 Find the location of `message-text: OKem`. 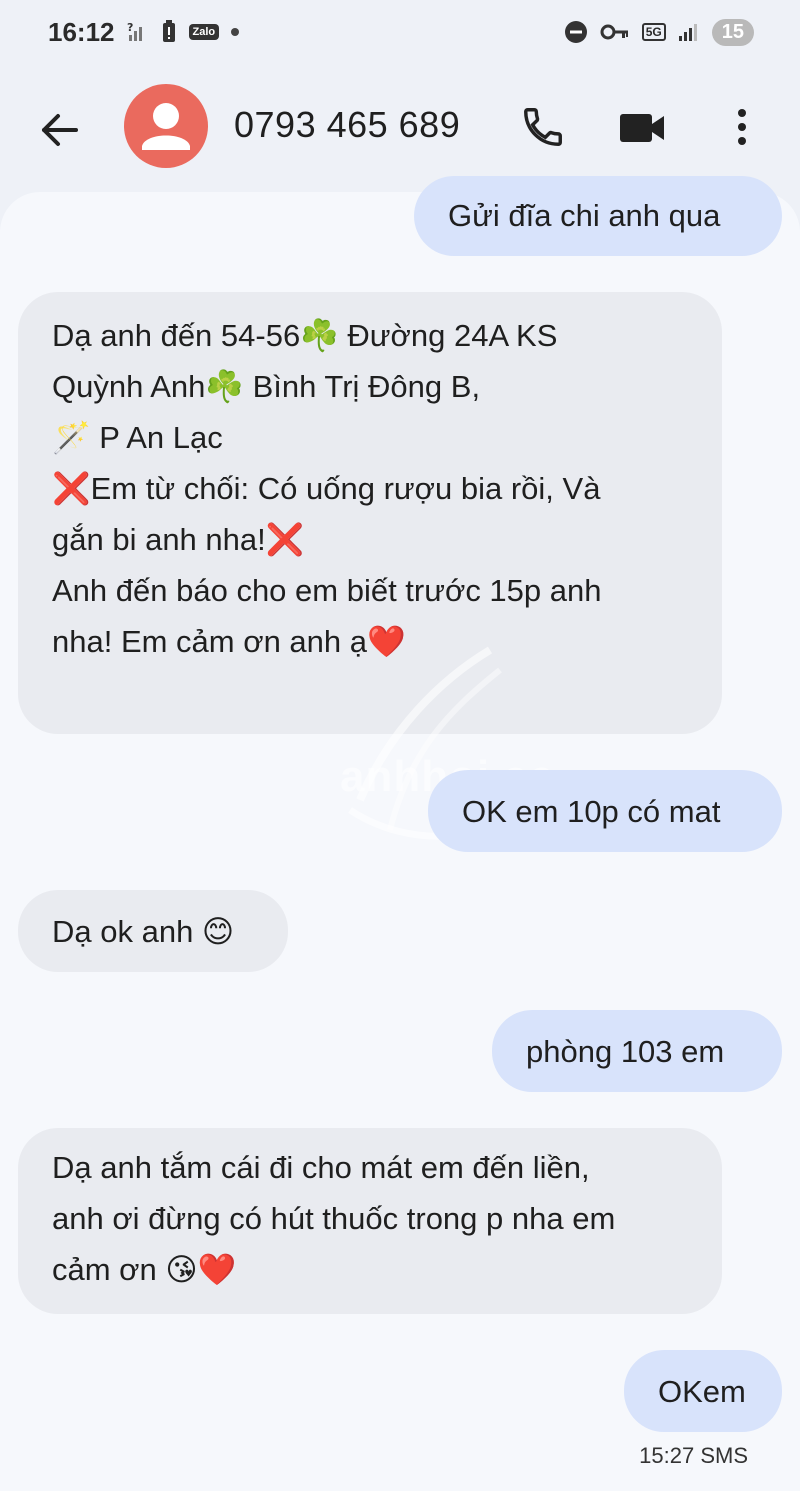

message-text: OKem is located at coordinates (702, 1391).